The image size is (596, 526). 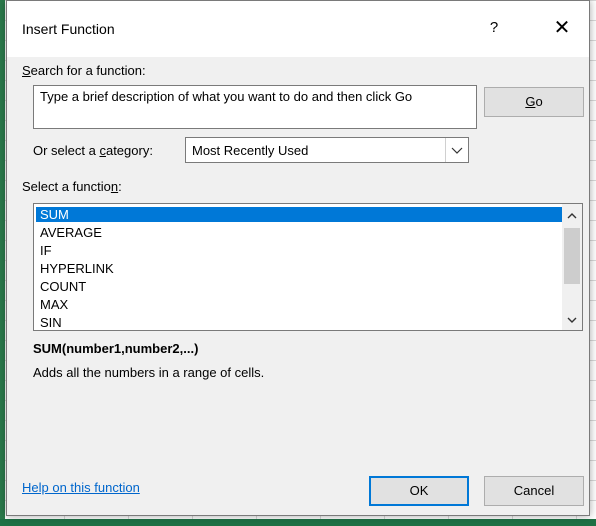 What do you see at coordinates (562, 28) in the screenshot?
I see `close-icon: ✕` at bounding box center [562, 28].